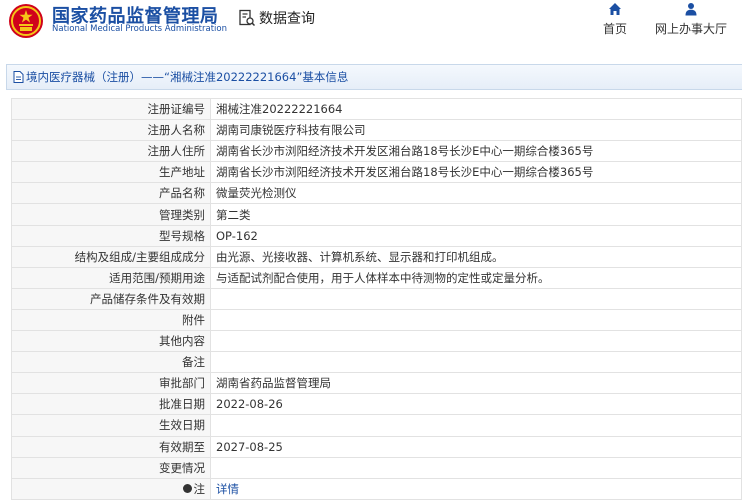  Describe the element at coordinates (18, 77) in the screenshot. I see `document-icon` at that location.